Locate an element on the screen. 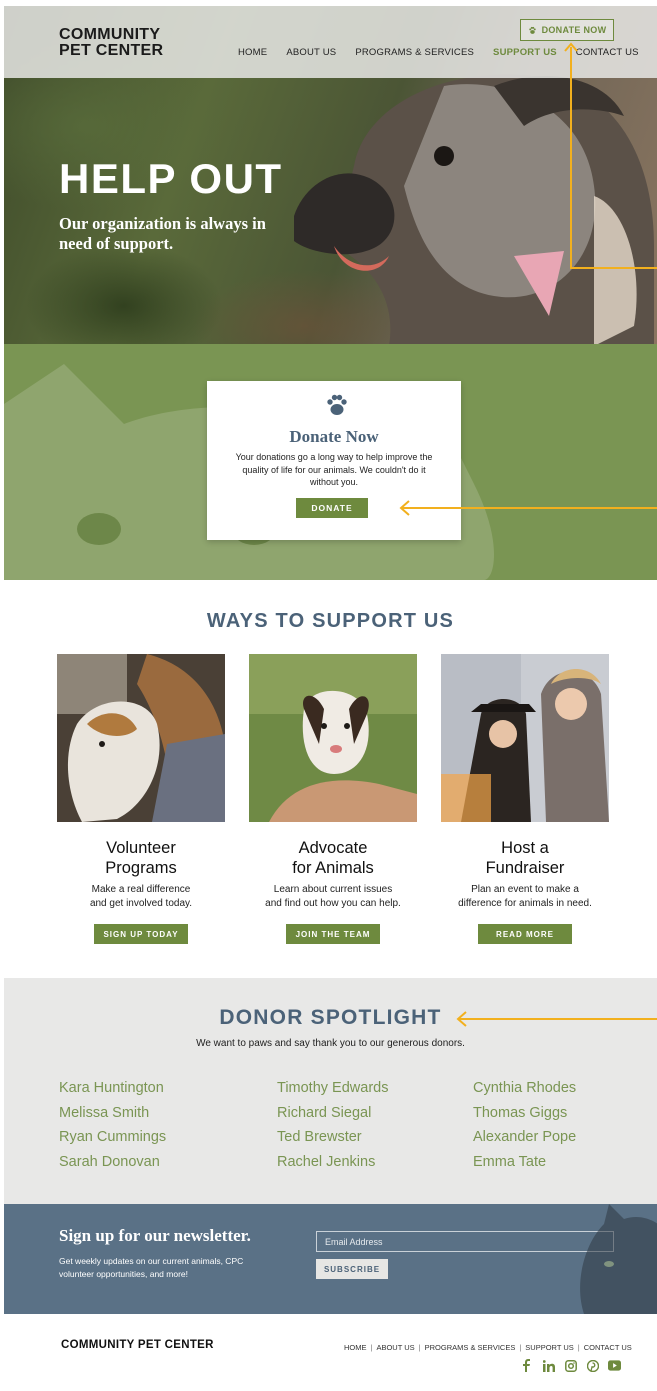 This screenshot has width=657, height=1391. nav-home: HOME is located at coordinates (252, 52).